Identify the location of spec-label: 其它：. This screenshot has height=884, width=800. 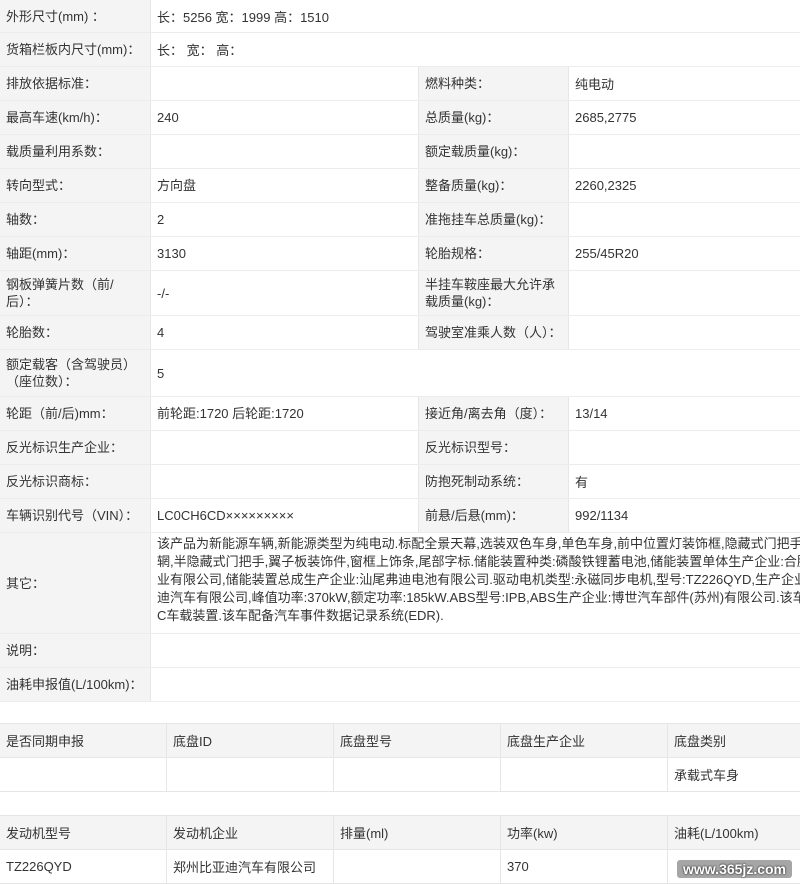
(75, 583).